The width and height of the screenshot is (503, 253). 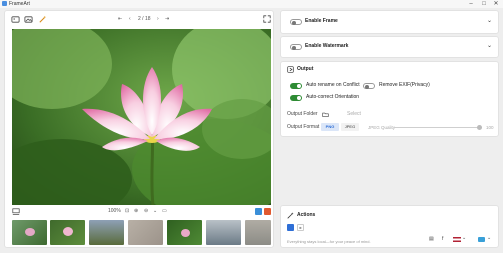 I want to click on auto-orient-toggle, so click(x=296, y=98).